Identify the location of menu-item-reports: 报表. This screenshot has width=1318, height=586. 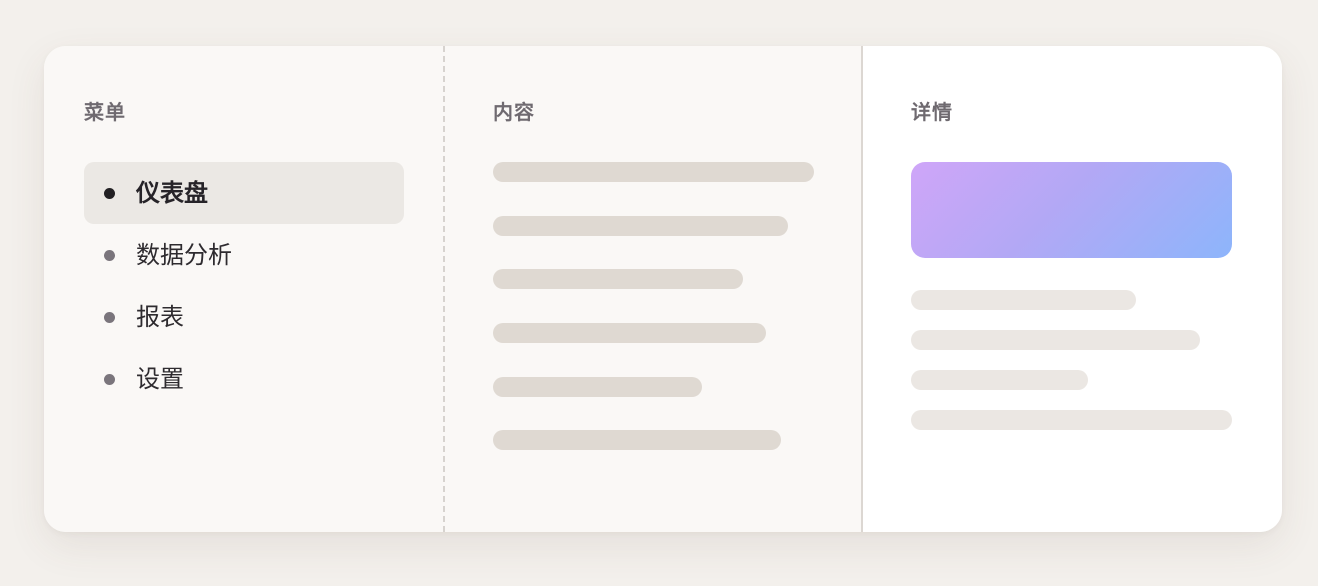
(244, 317).